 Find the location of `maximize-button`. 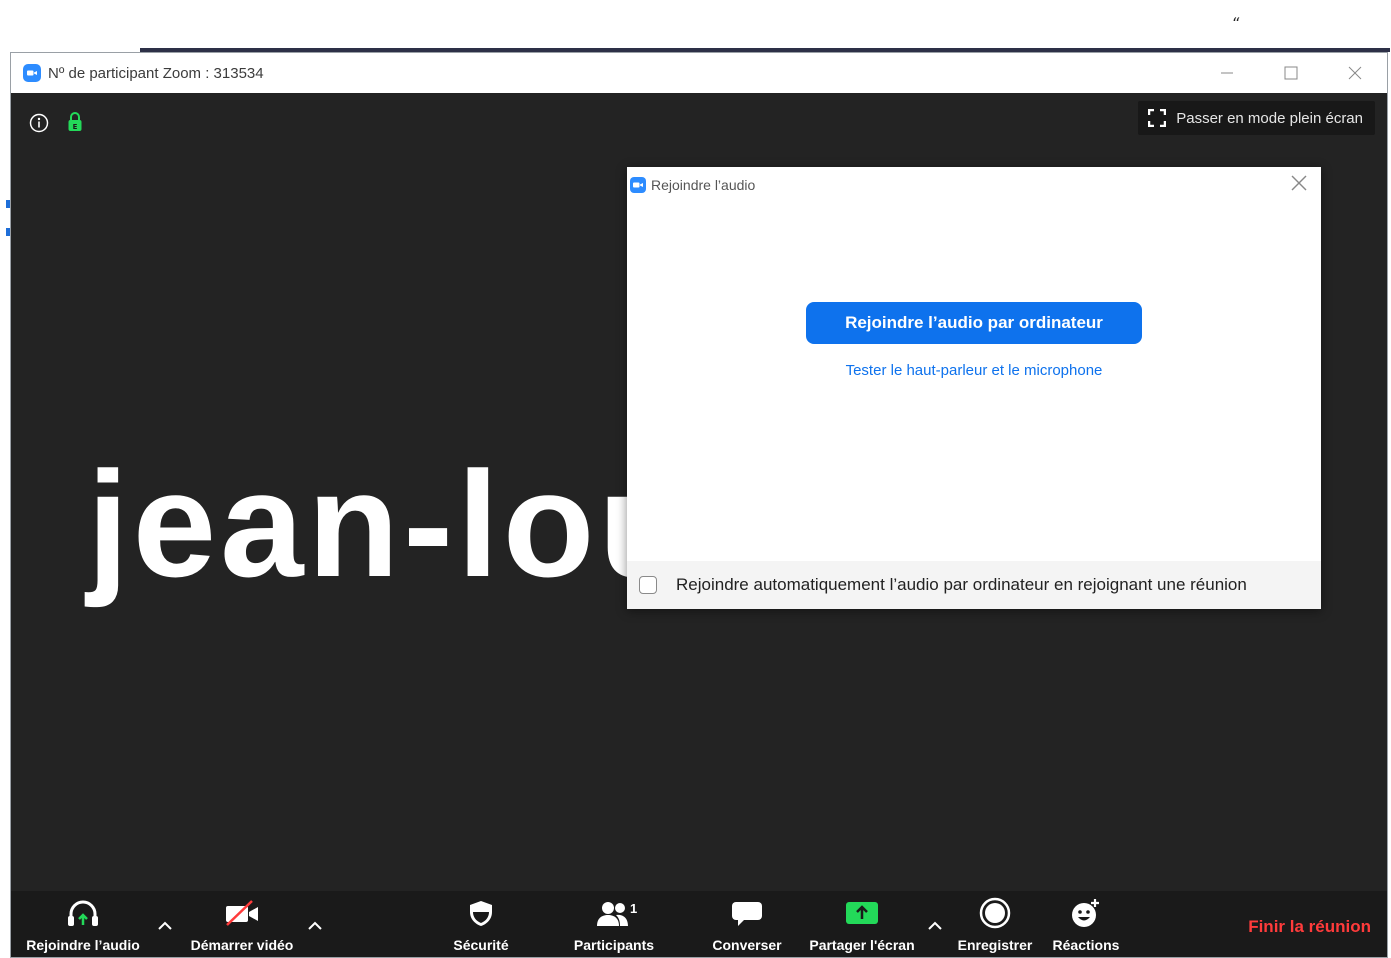

maximize-button is located at coordinates (1291, 73).